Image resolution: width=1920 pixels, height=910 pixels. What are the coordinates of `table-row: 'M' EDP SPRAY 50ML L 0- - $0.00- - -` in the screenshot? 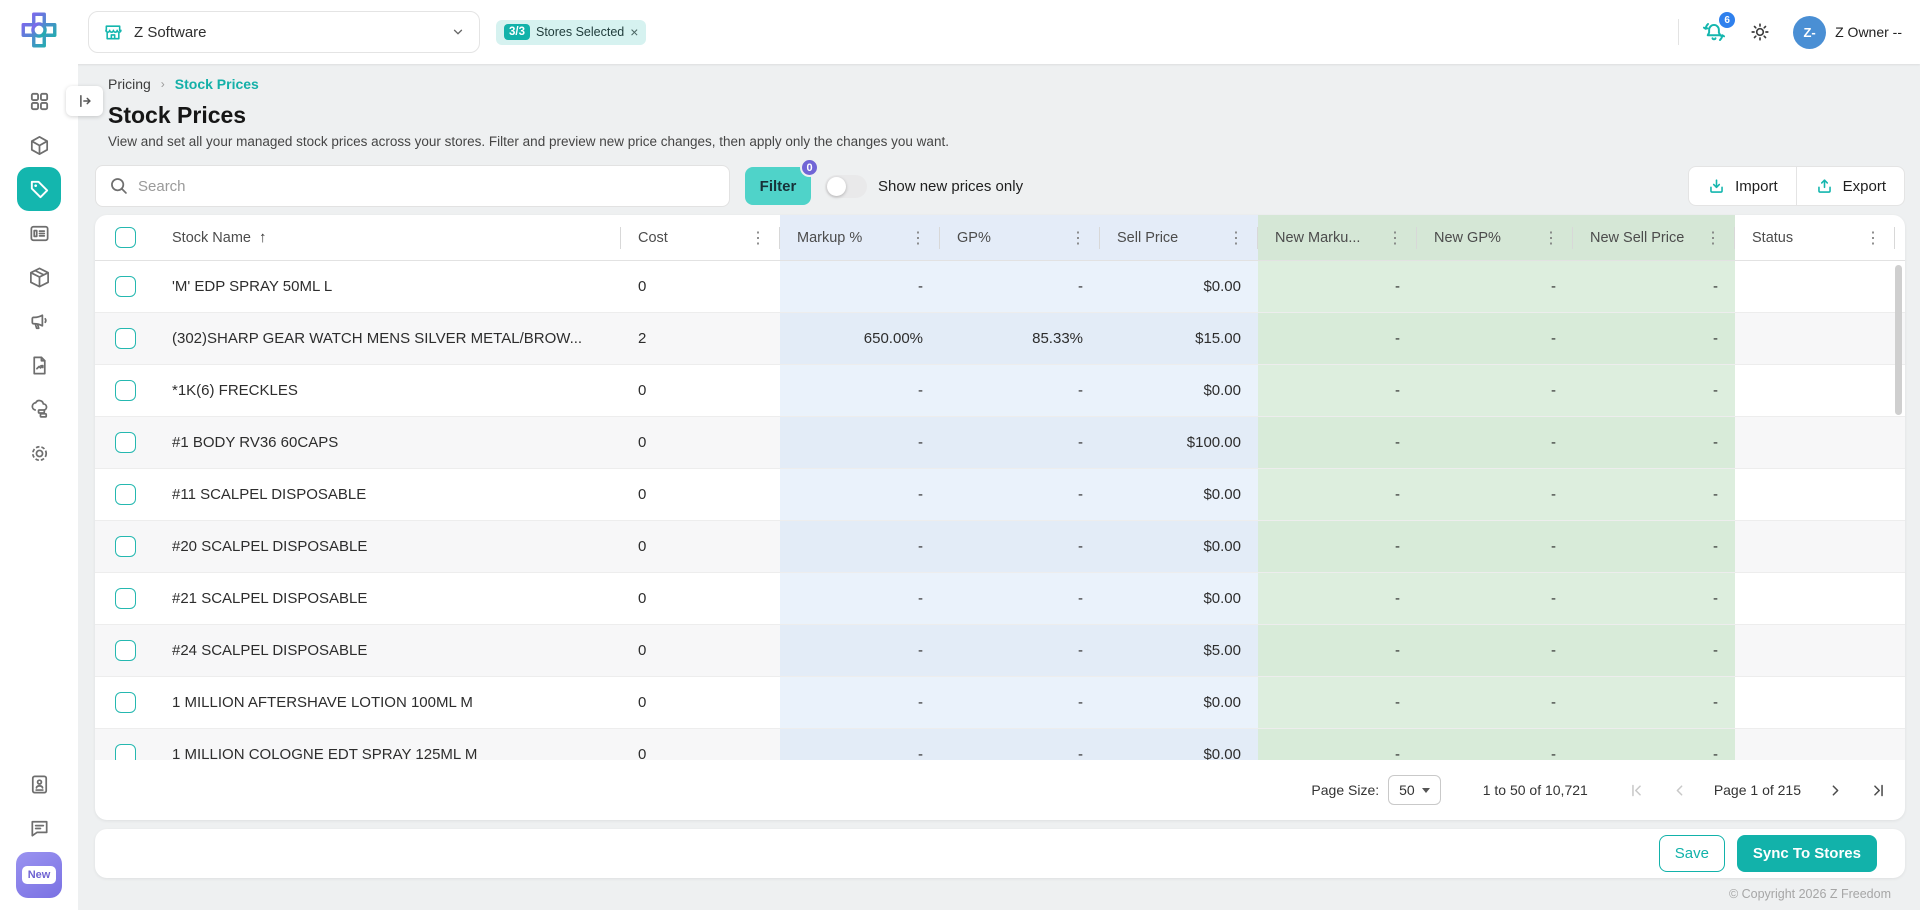 It's located at (1000, 287).